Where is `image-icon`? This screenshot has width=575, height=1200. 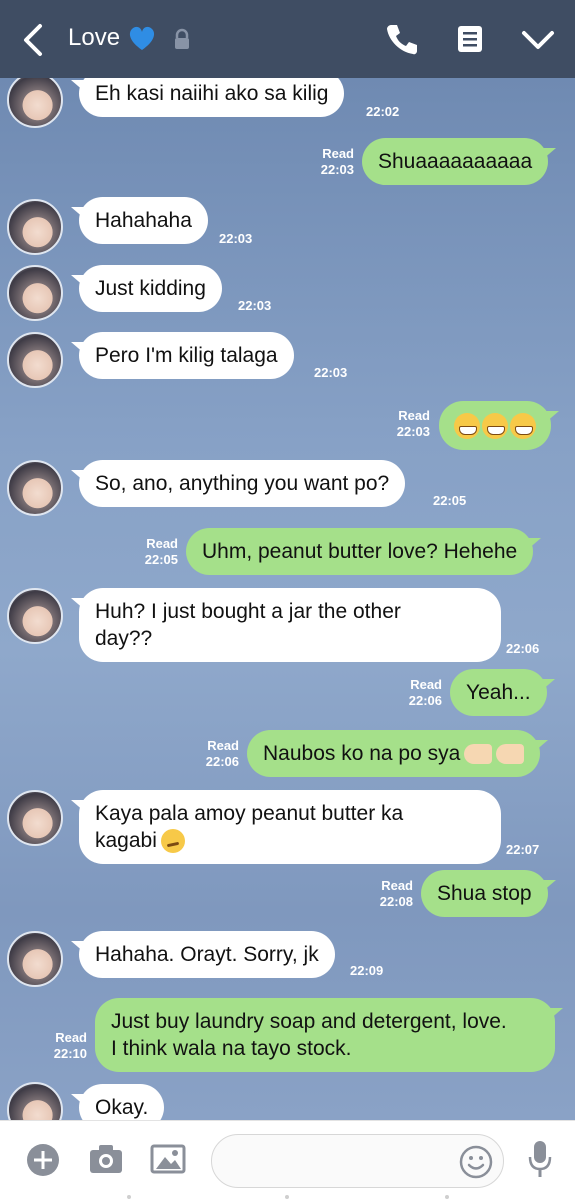 image-icon is located at coordinates (168, 1159).